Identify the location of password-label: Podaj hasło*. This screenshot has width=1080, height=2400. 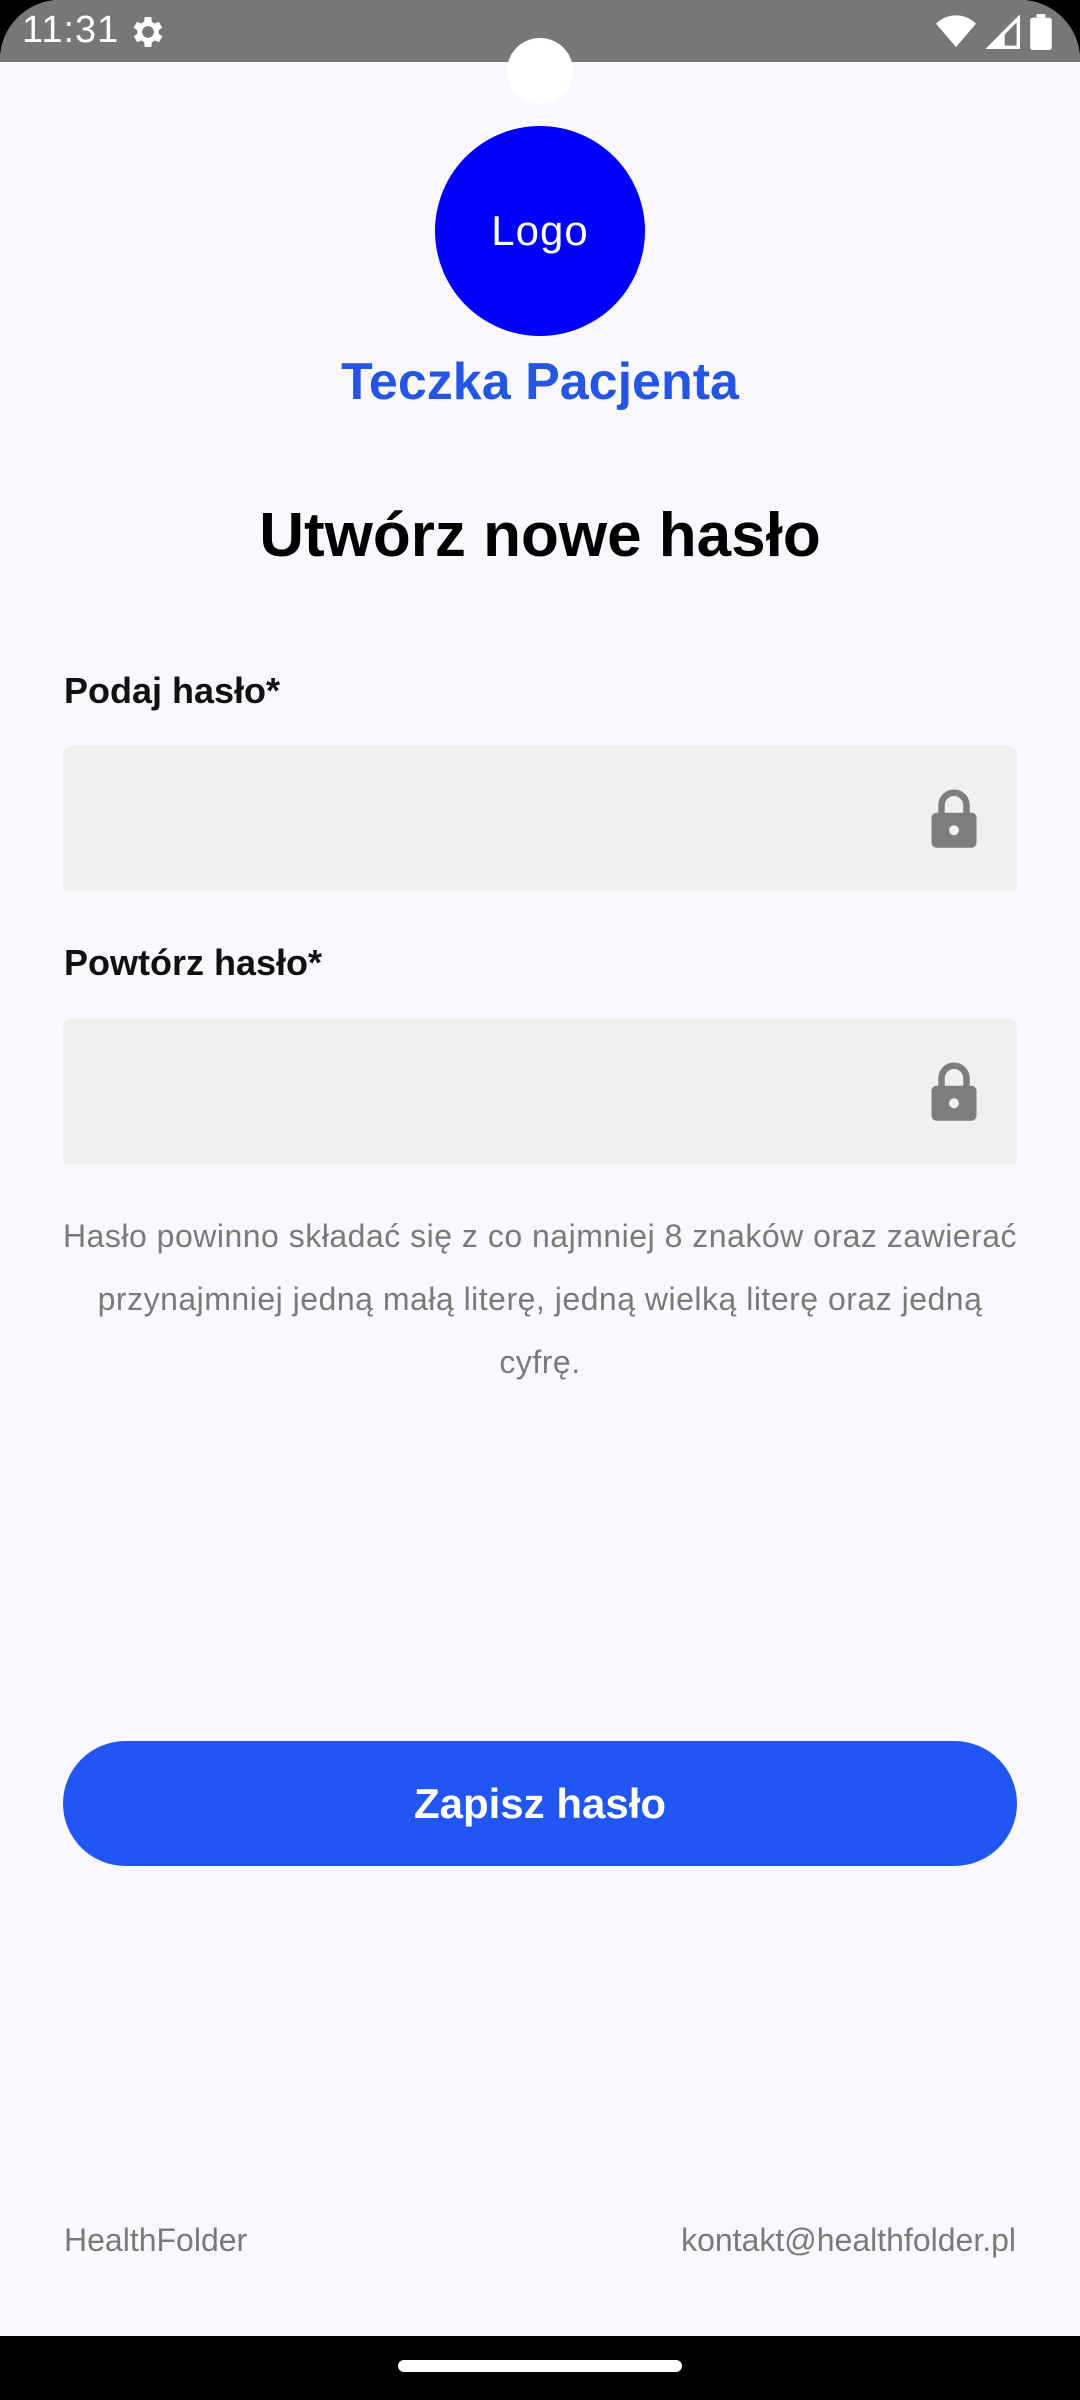
(172, 690).